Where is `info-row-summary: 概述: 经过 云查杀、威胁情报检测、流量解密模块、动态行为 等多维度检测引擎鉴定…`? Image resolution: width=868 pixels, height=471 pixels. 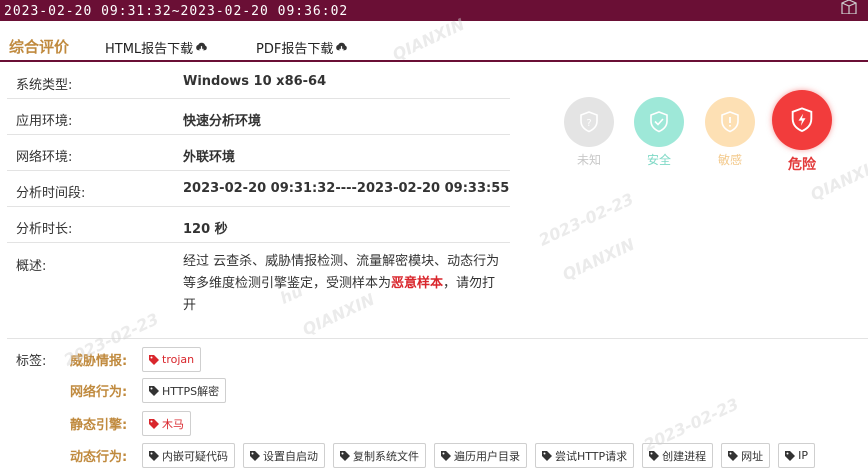
info-row-summary: 概述: 经过 云查杀、威胁情报检测、流量解密模块、动态行为 等多维度检测引擎鉴定… is located at coordinates (258, 290).